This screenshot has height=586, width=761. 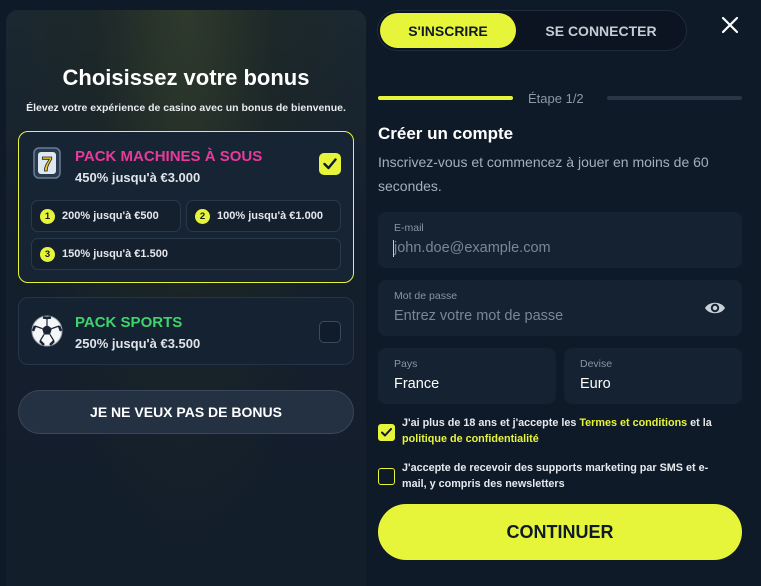 What do you see at coordinates (409, 228) in the screenshot?
I see `email-label: E-mail` at bounding box center [409, 228].